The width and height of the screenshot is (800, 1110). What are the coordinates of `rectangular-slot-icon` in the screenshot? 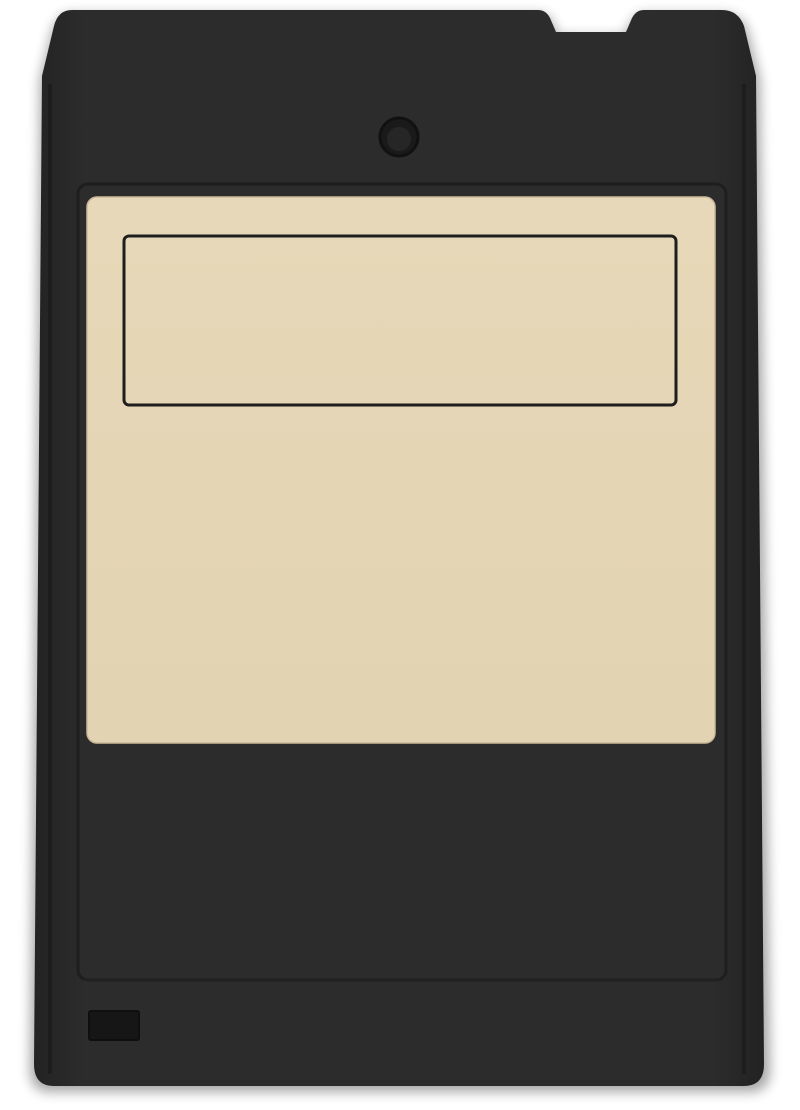 It's located at (114, 1025).